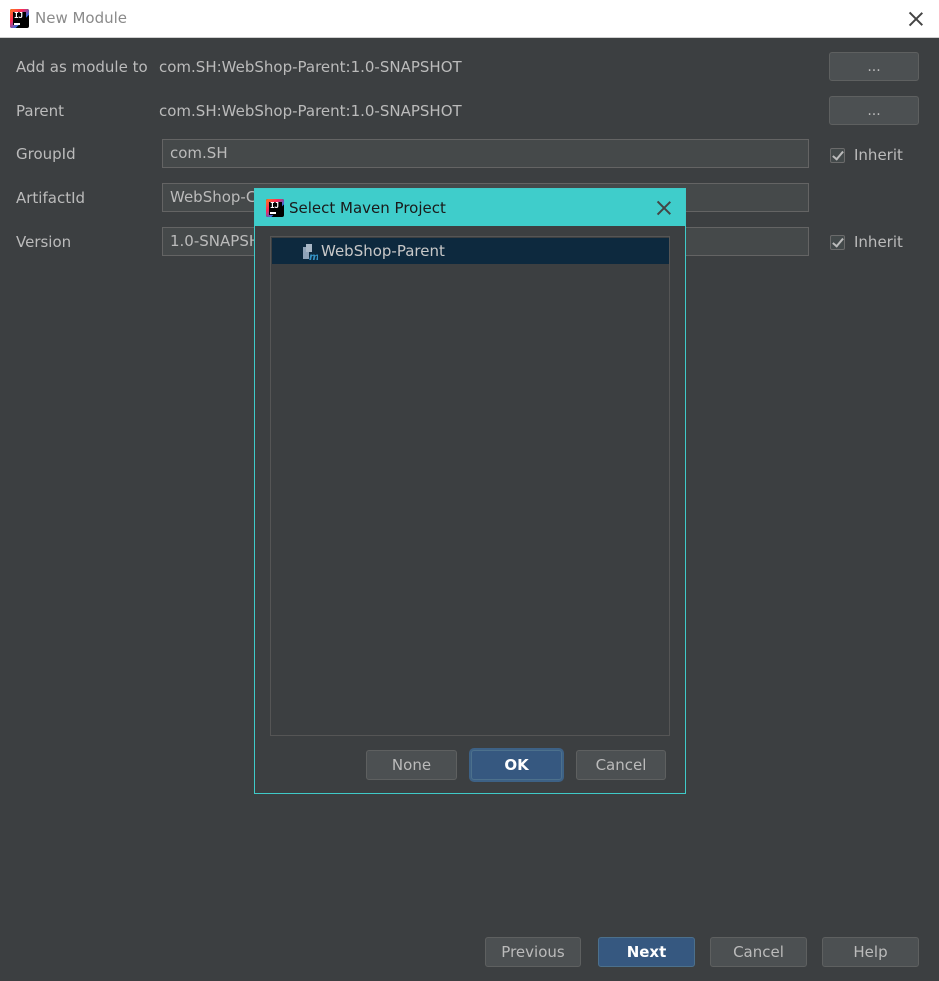  What do you see at coordinates (44, 242) in the screenshot?
I see `version-label: Version` at bounding box center [44, 242].